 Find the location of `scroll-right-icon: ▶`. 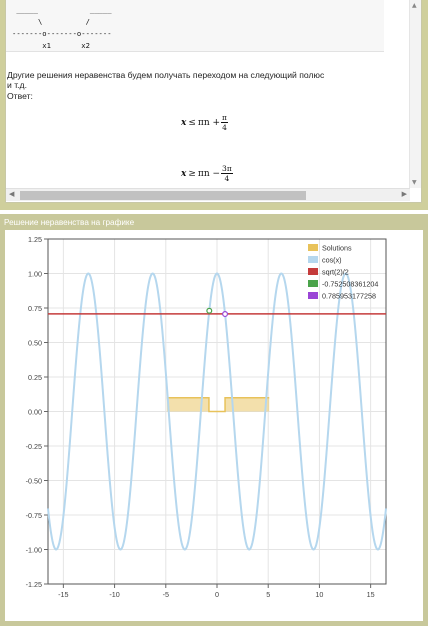

scroll-right-icon: ▶ is located at coordinates (404, 194).